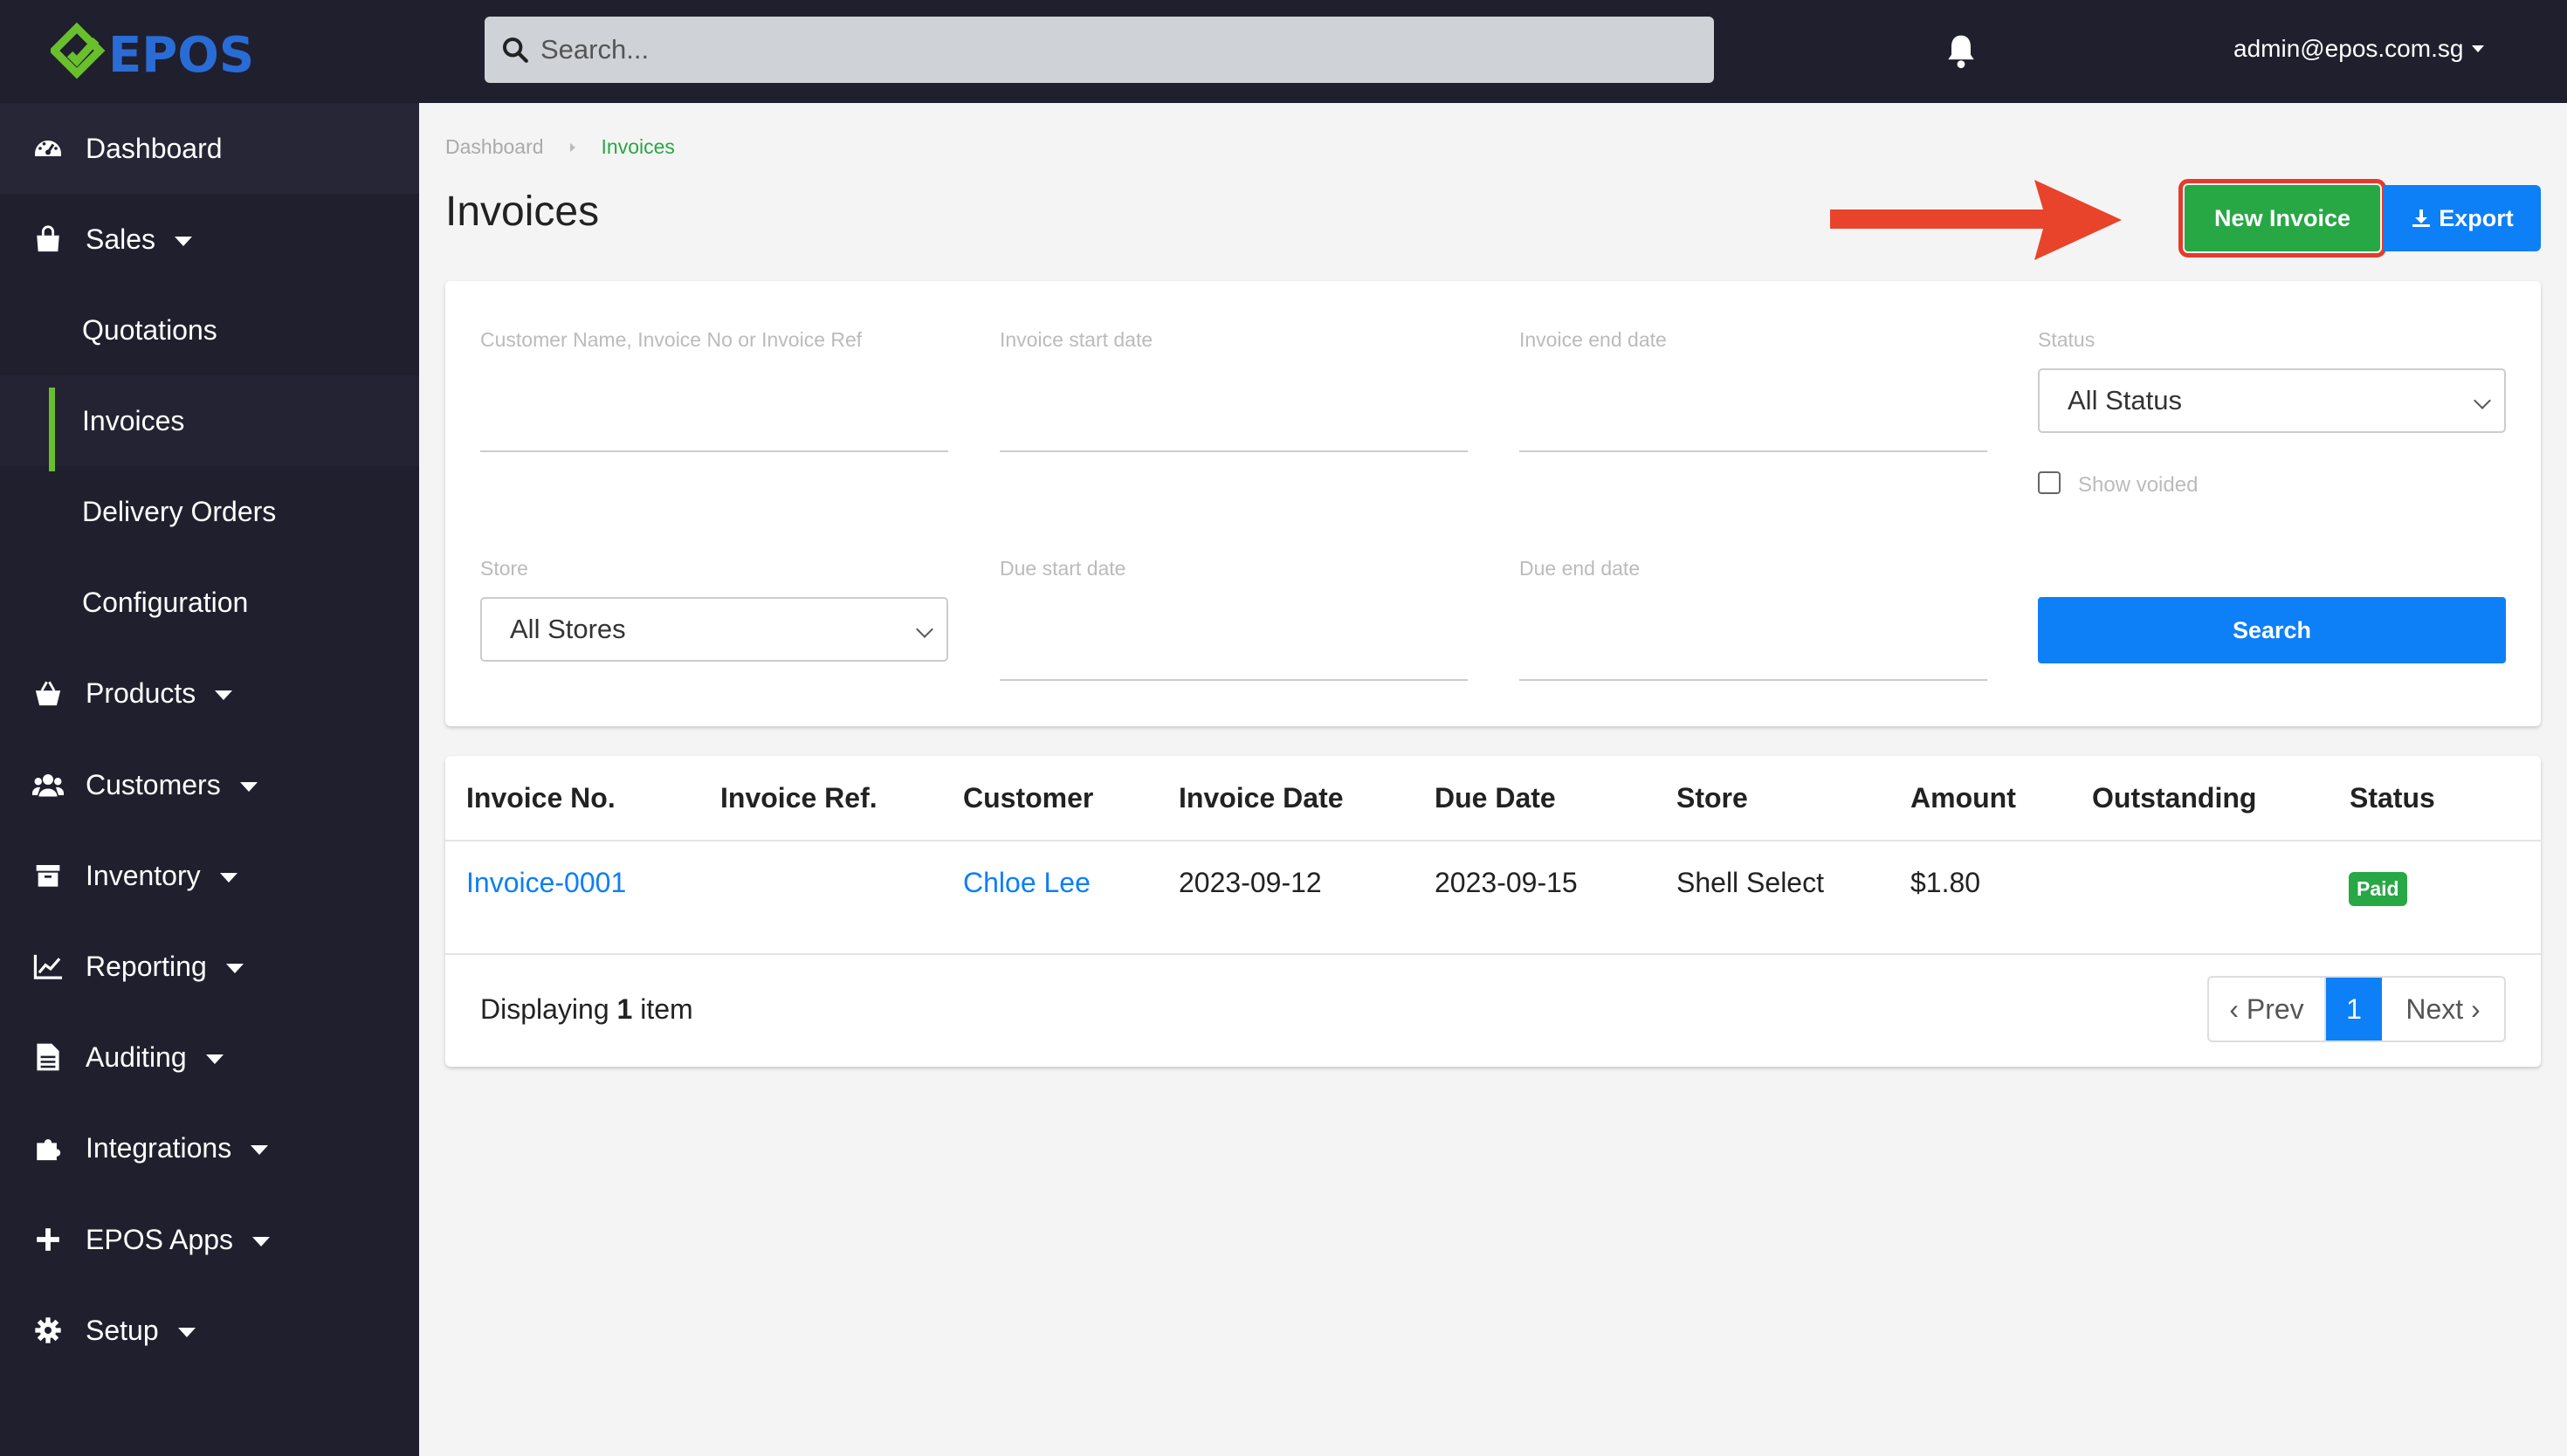 The width and height of the screenshot is (2567, 1456). I want to click on export-button: Export, so click(2462, 218).